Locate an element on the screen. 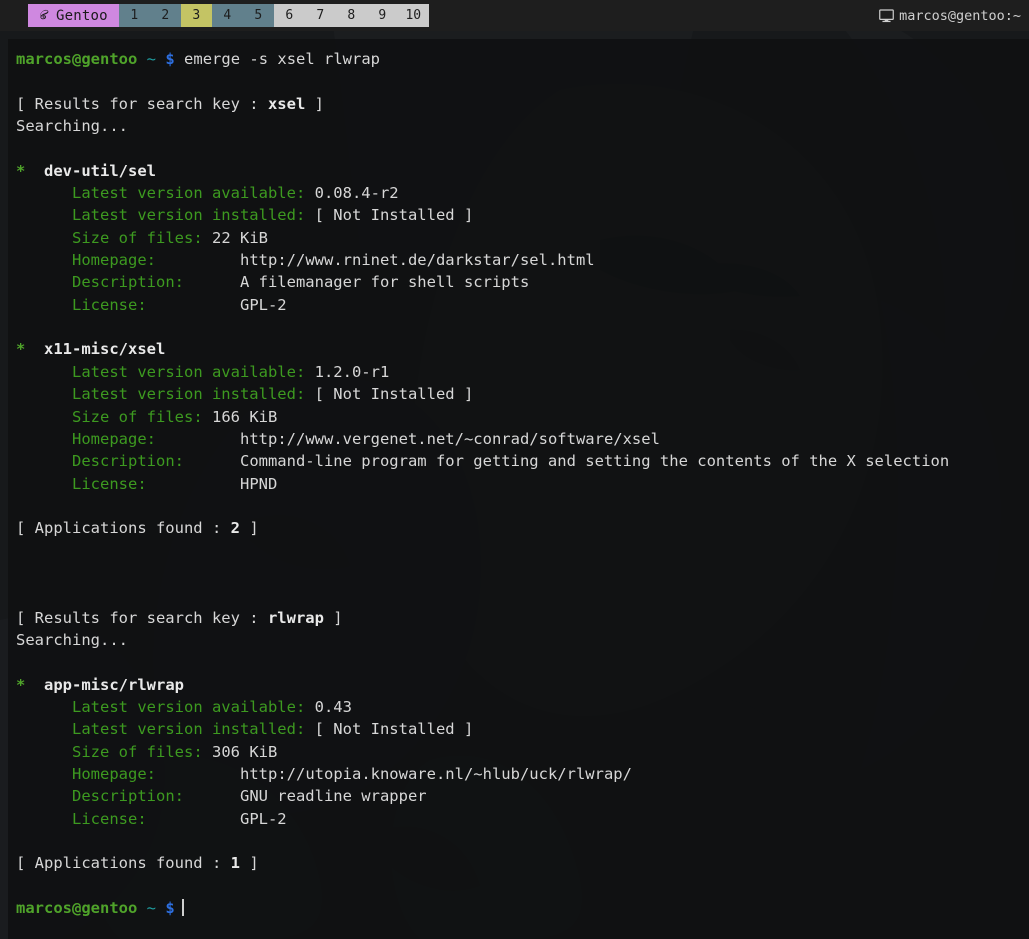 The height and width of the screenshot is (939, 1029). search-header: [ Results for search key : rlwrap ] is located at coordinates (522, 618).